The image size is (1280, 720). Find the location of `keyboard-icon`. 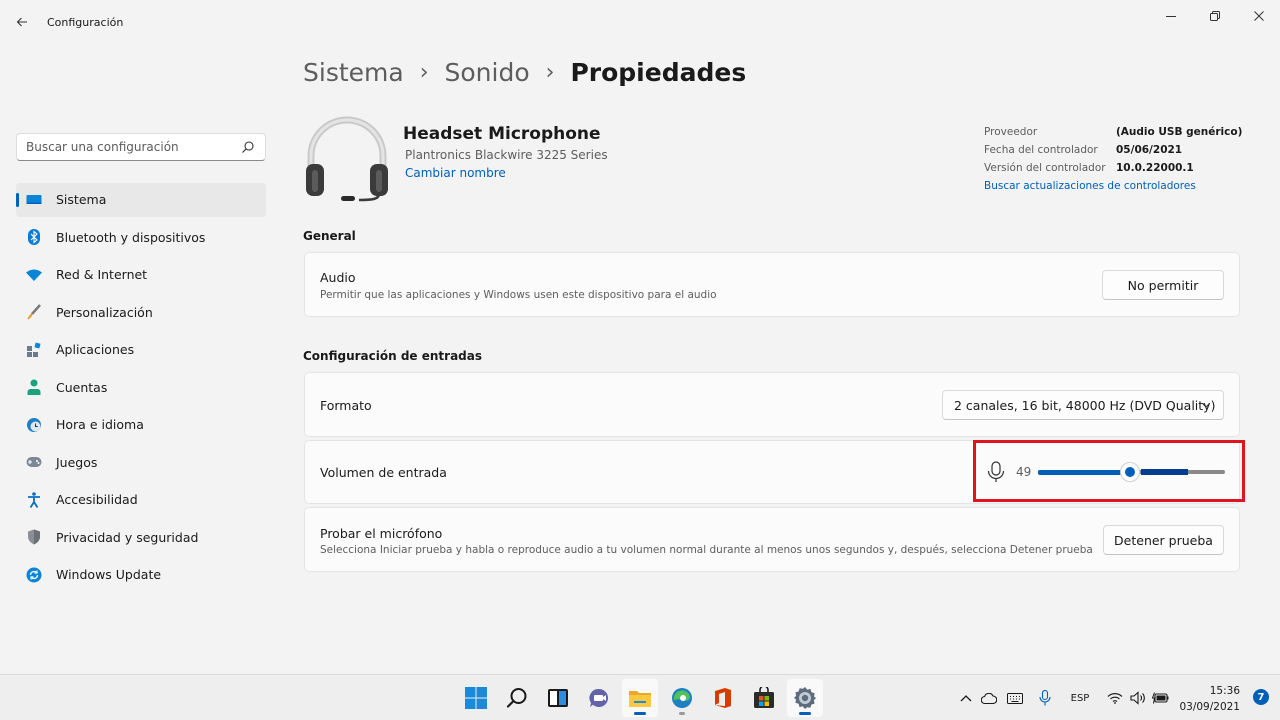

keyboard-icon is located at coordinates (1015, 698).